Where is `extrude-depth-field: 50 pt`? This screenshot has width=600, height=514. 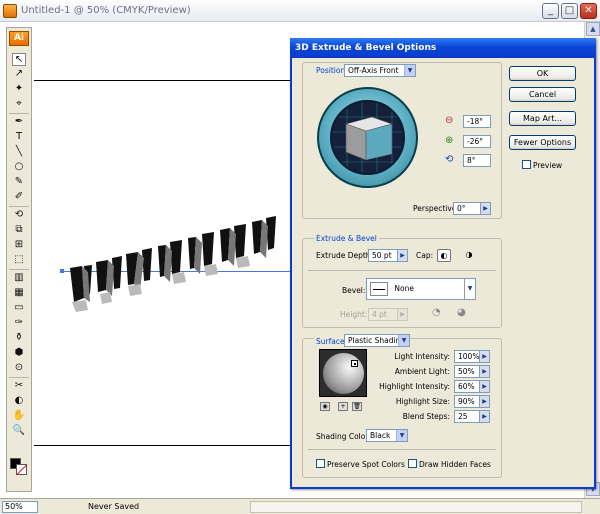 extrude-depth-field: 50 pt is located at coordinates (383, 255).